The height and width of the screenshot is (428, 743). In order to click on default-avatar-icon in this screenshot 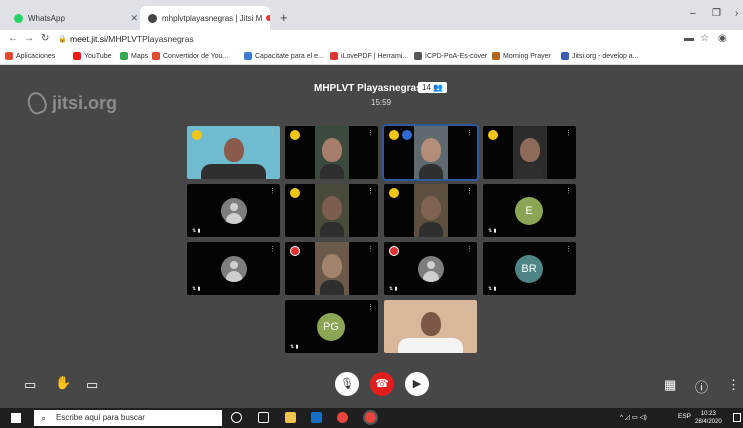, I will do `click(431, 269)`.